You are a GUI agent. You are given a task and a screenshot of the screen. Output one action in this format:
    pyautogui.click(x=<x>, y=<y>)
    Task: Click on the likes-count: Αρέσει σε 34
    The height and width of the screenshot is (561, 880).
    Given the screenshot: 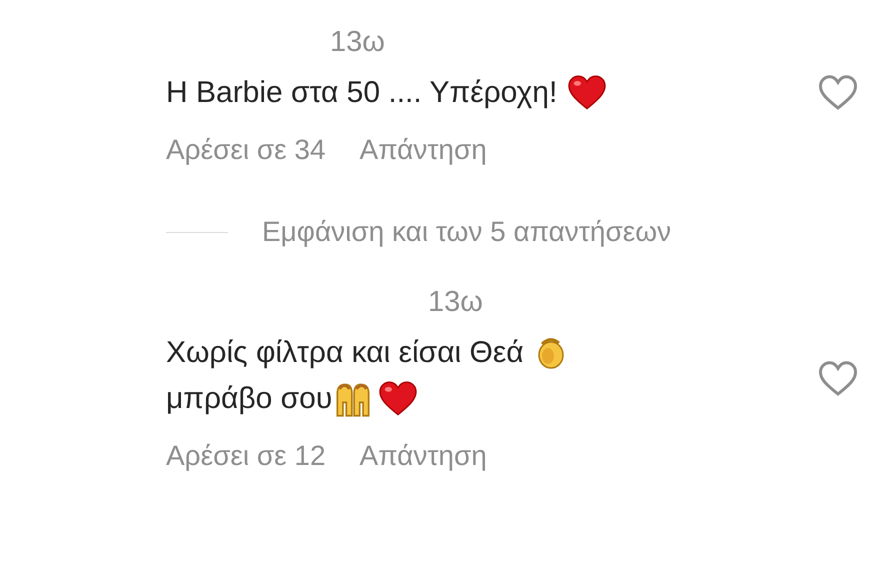 What is the action you would take?
    pyautogui.click(x=246, y=150)
    